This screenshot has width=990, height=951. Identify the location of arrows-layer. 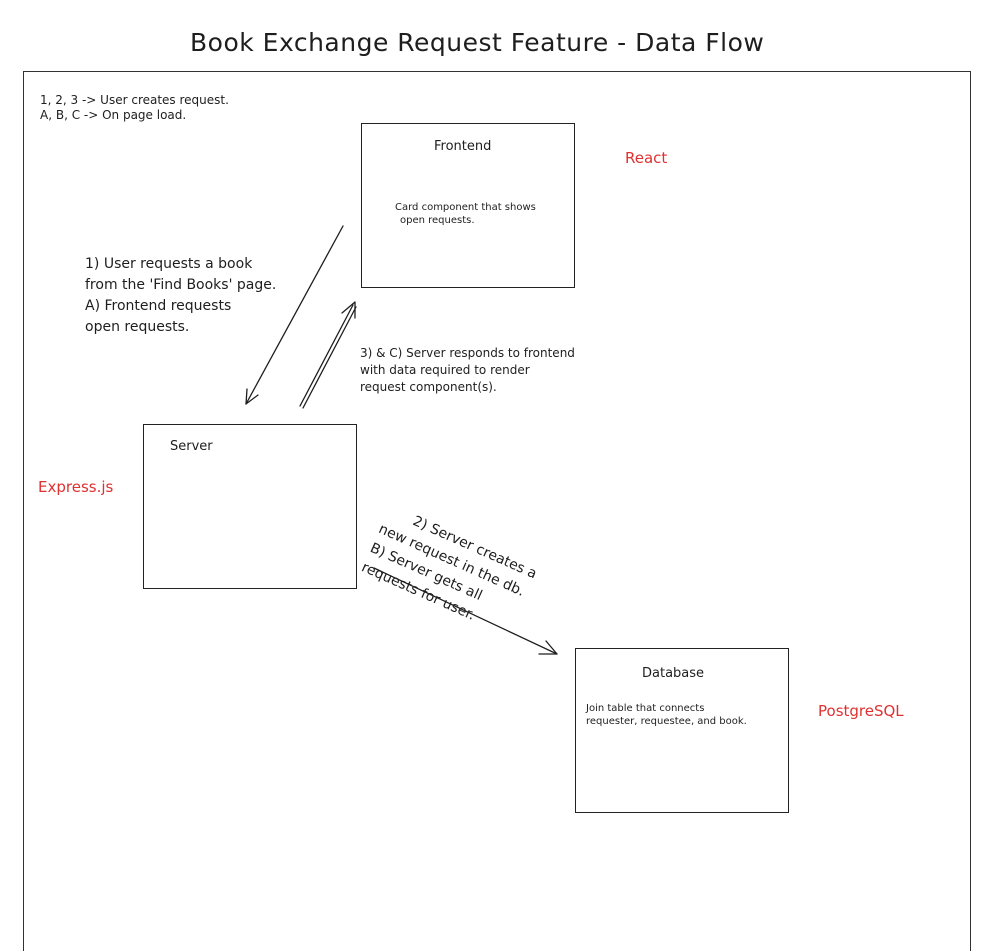
(401, 440).